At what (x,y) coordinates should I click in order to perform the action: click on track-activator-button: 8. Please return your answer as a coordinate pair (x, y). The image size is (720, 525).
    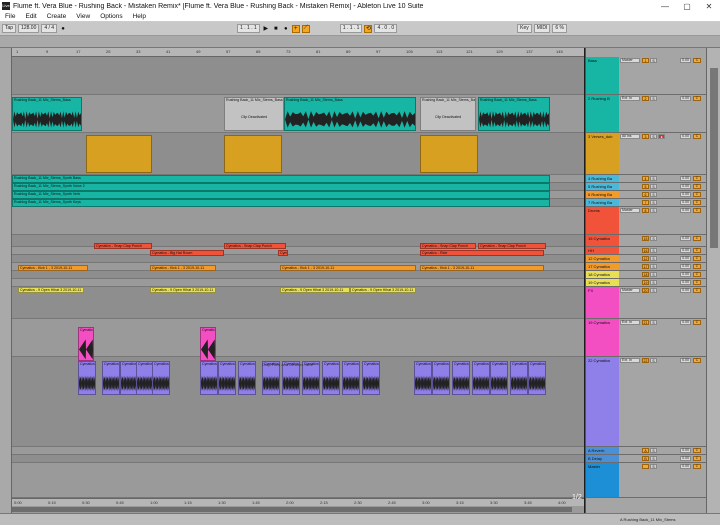
    Looking at the image, I should click on (645, 210).